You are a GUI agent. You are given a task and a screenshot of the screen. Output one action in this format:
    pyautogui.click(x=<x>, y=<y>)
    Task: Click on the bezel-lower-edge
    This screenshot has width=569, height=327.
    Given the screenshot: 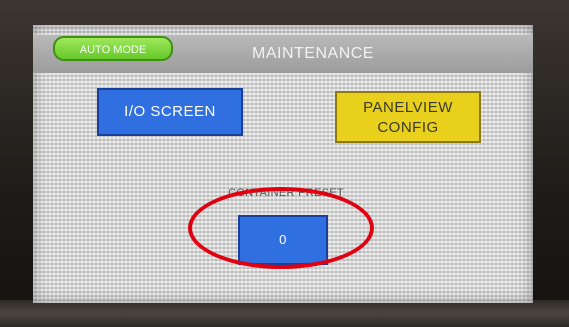 What is the action you would take?
    pyautogui.click(x=284, y=313)
    